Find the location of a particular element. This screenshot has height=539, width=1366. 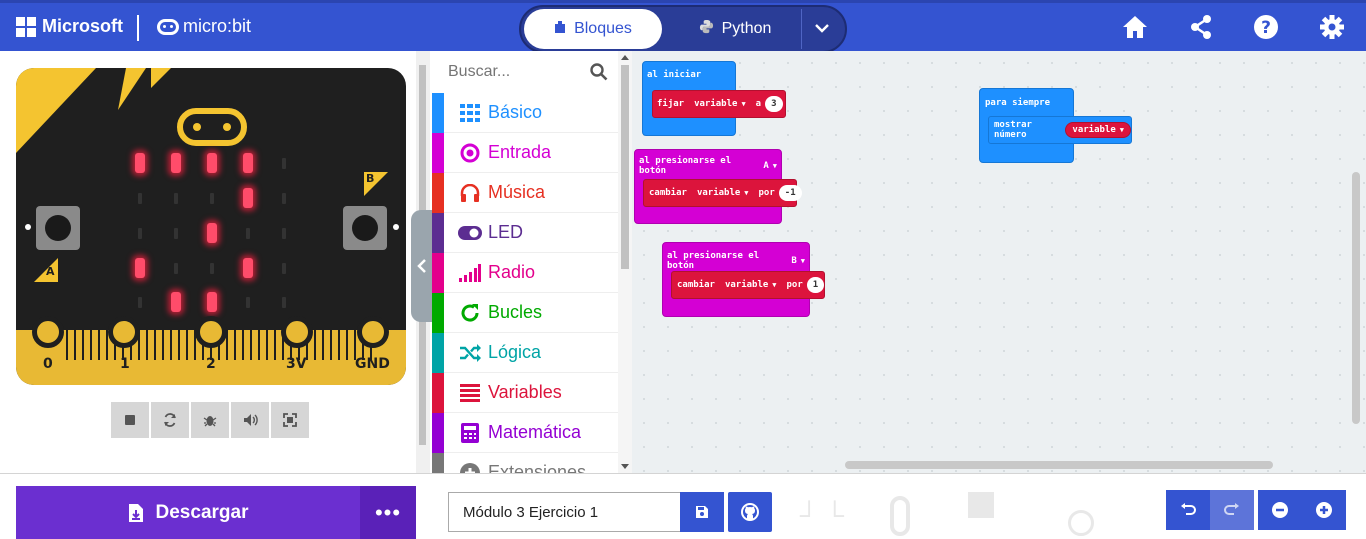

show-number-label: mostrar número is located at coordinates (1013, 130).